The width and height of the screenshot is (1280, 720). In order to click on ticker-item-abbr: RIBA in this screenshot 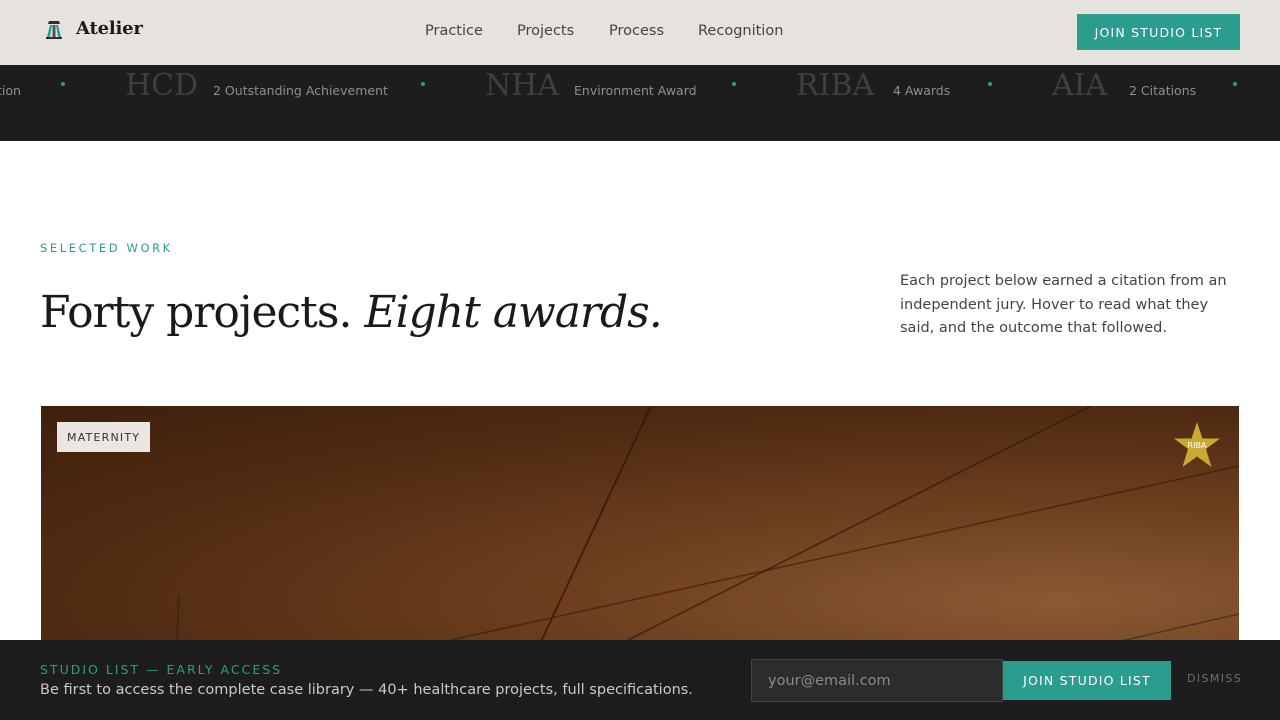, I will do `click(835, 85)`.